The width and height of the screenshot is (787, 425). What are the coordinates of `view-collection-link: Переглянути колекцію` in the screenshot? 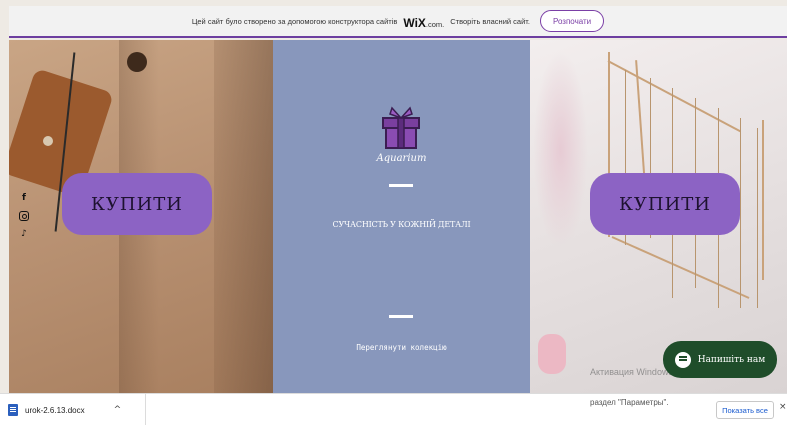 It's located at (401, 347).